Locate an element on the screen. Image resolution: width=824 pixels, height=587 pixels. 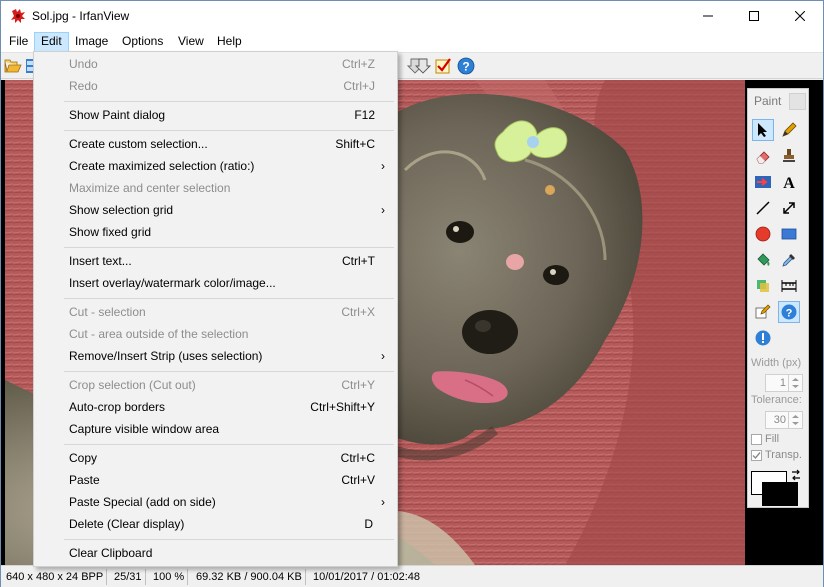
red-circle-icon is located at coordinates (763, 234).